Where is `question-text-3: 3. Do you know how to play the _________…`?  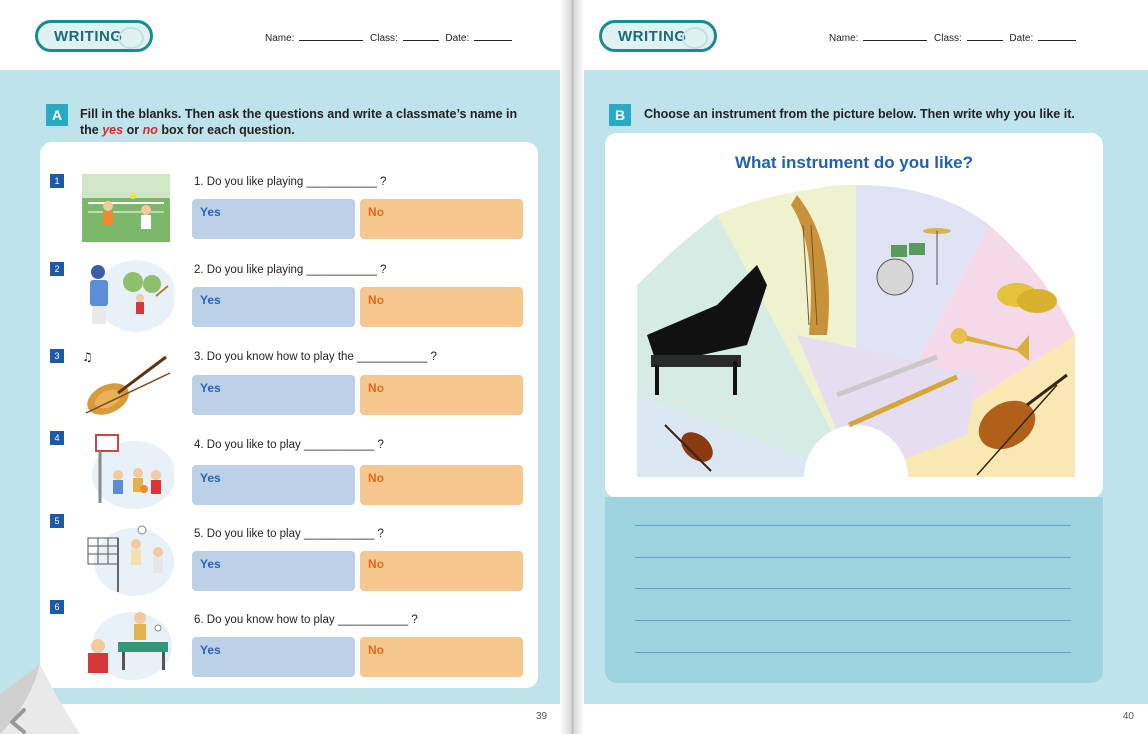 question-text-3: 3. Do you know how to play the _________… is located at coordinates (315, 357).